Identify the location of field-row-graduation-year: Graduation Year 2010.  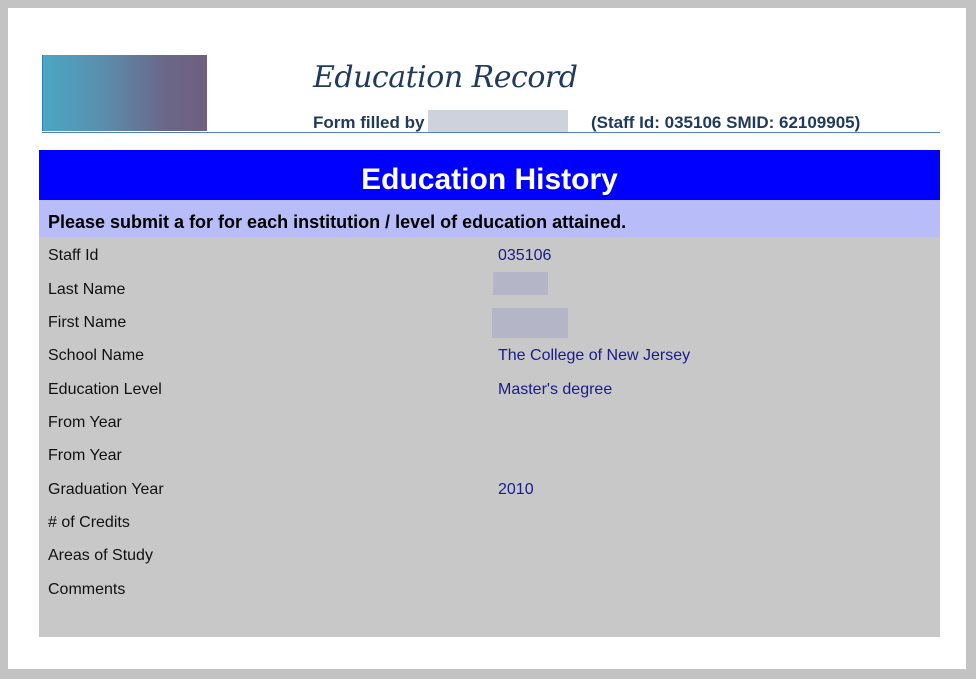
(489, 491).